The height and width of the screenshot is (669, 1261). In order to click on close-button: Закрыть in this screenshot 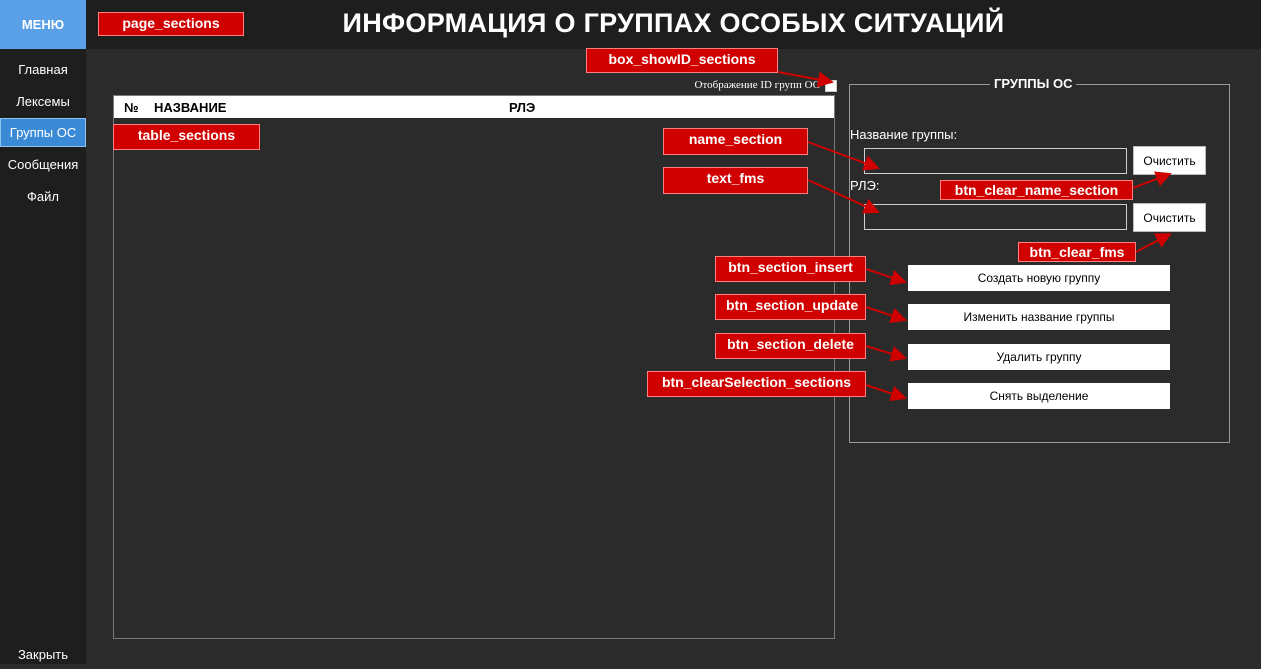, I will do `click(43, 654)`.